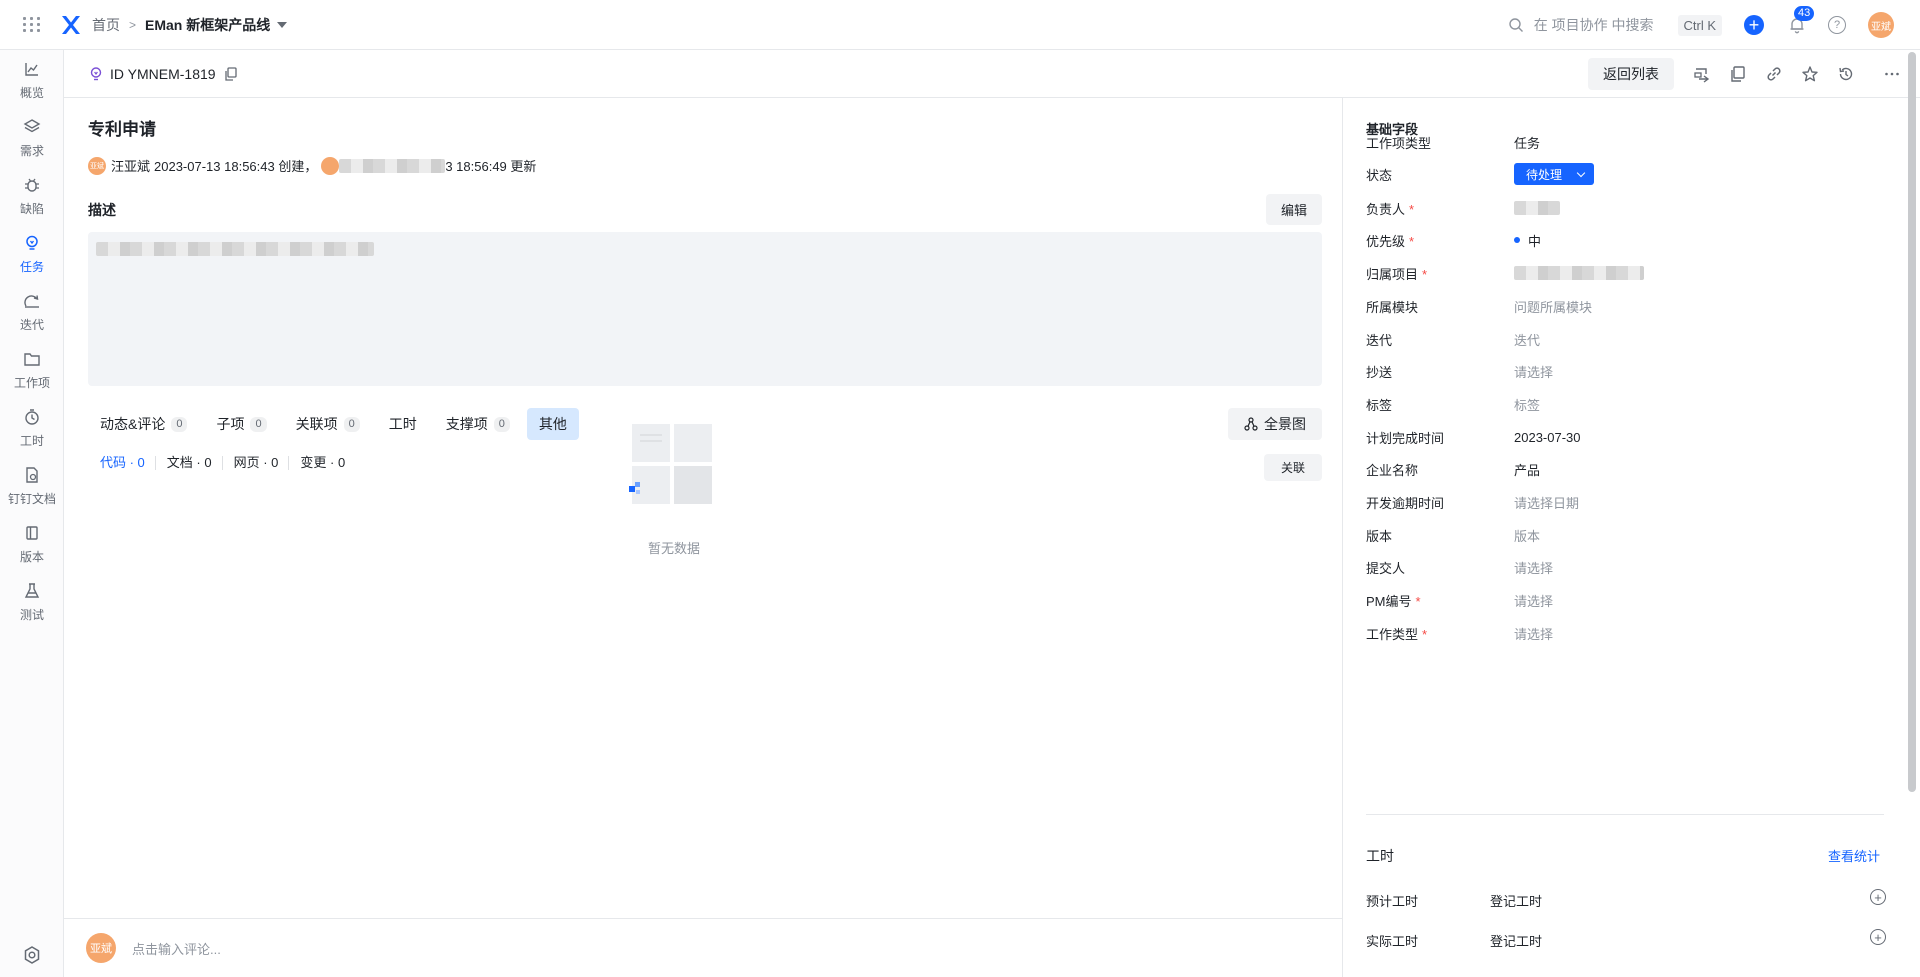 The width and height of the screenshot is (1920, 977). What do you see at coordinates (1626, 306) in the screenshot?
I see `field-module: 所属模块 问题所属模块` at bounding box center [1626, 306].